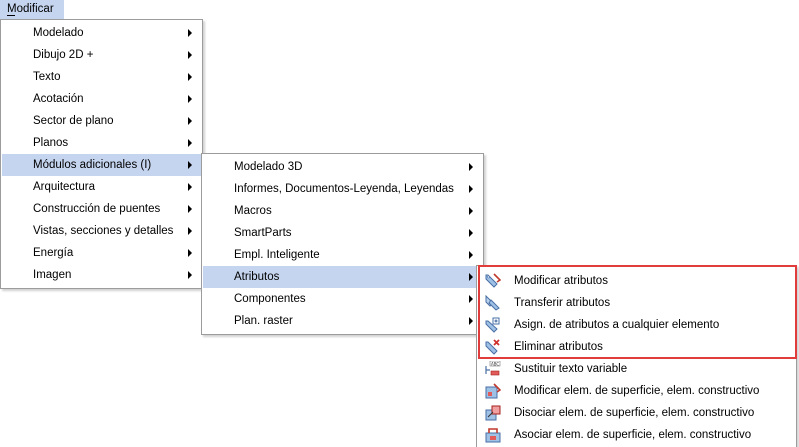  Describe the element at coordinates (342, 299) in the screenshot. I see `menu-item-componentes: Componentes` at that location.